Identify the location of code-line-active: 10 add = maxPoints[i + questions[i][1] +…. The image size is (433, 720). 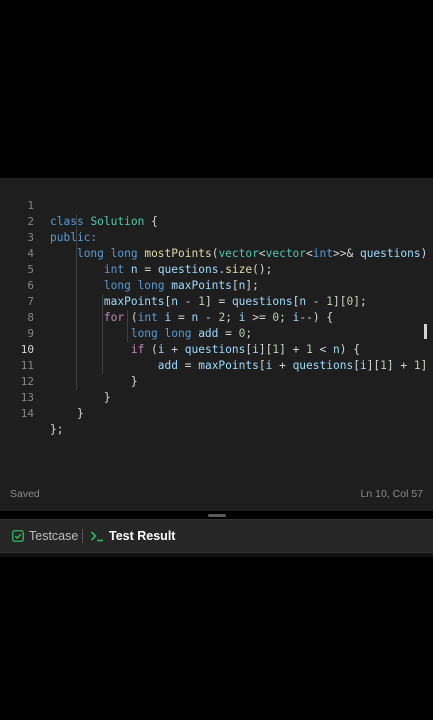
(216, 349).